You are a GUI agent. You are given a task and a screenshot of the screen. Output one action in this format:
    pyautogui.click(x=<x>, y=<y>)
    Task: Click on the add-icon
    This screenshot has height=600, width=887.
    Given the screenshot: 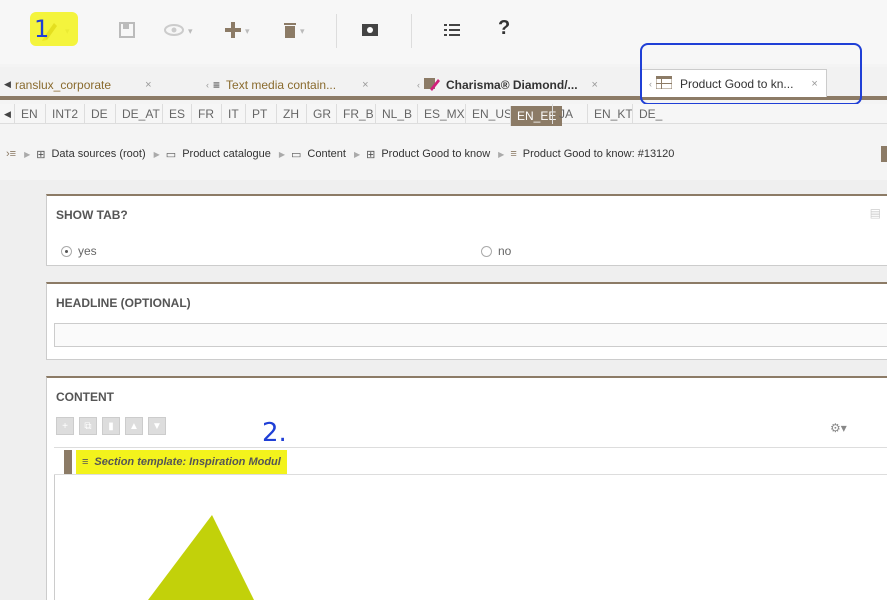 What is the action you would take?
    pyautogui.click(x=233, y=31)
    